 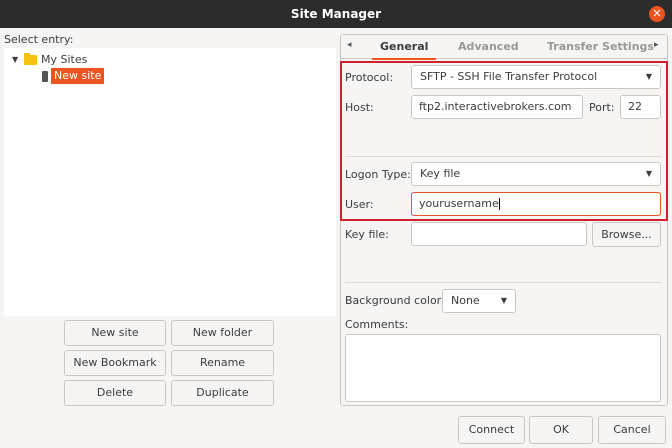 What do you see at coordinates (602, 107) in the screenshot?
I see `port-label: Port:` at bounding box center [602, 107].